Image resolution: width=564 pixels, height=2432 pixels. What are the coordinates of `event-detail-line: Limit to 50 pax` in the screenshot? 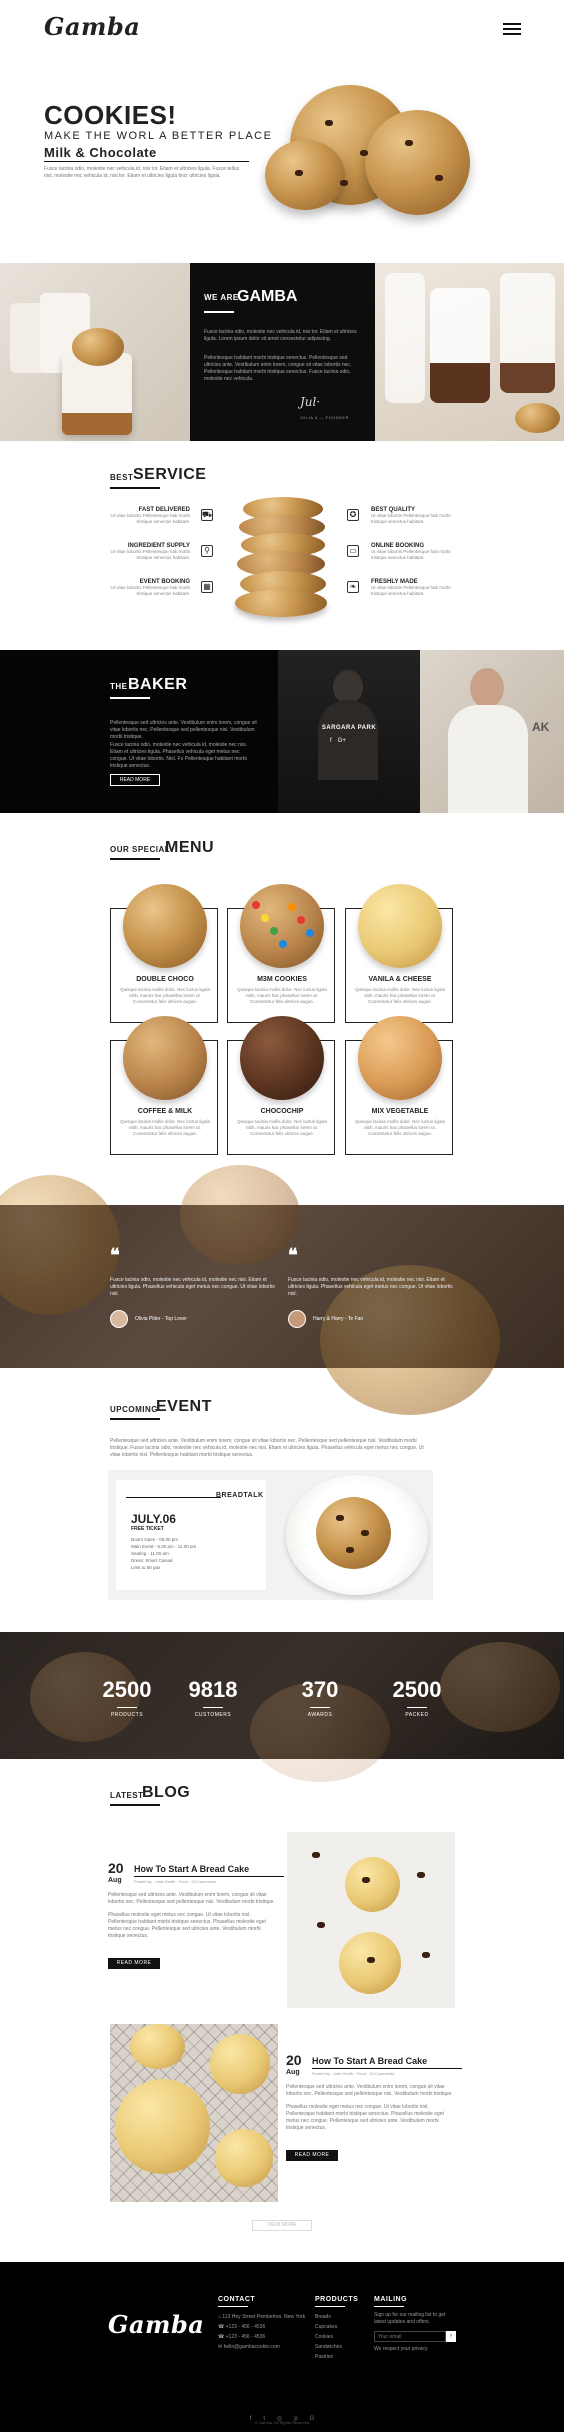 It's located at (146, 1567).